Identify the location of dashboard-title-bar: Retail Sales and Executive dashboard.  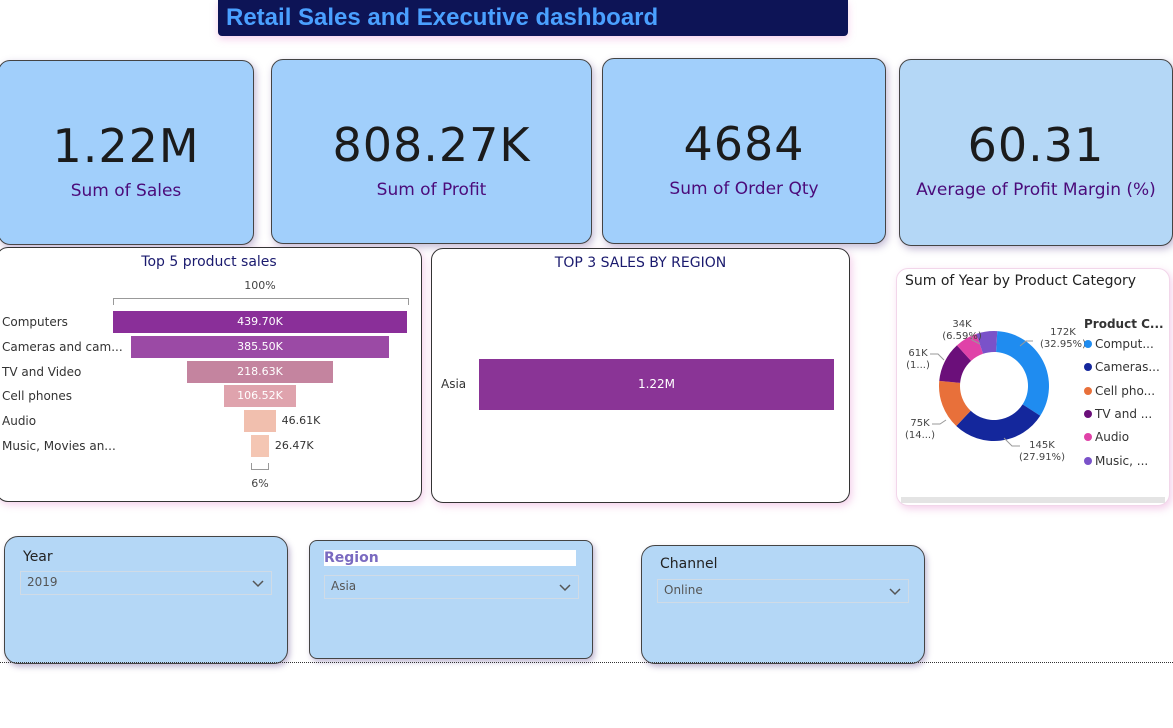
(533, 18).